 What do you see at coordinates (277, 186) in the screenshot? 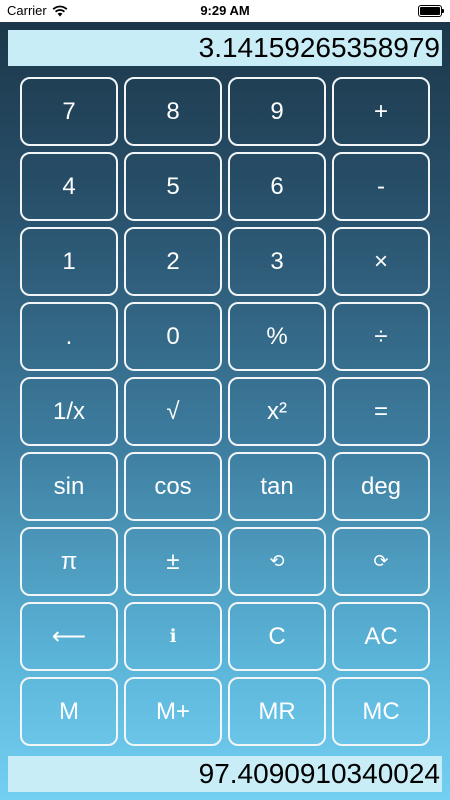
I see `key-6: 6` at bounding box center [277, 186].